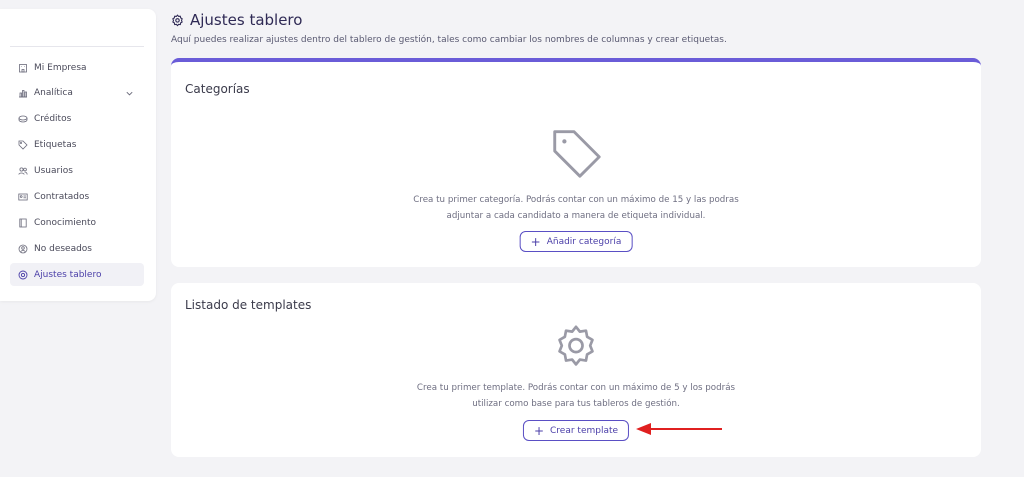  I want to click on sidebar-item-usuarios: Usuarios, so click(77, 171).